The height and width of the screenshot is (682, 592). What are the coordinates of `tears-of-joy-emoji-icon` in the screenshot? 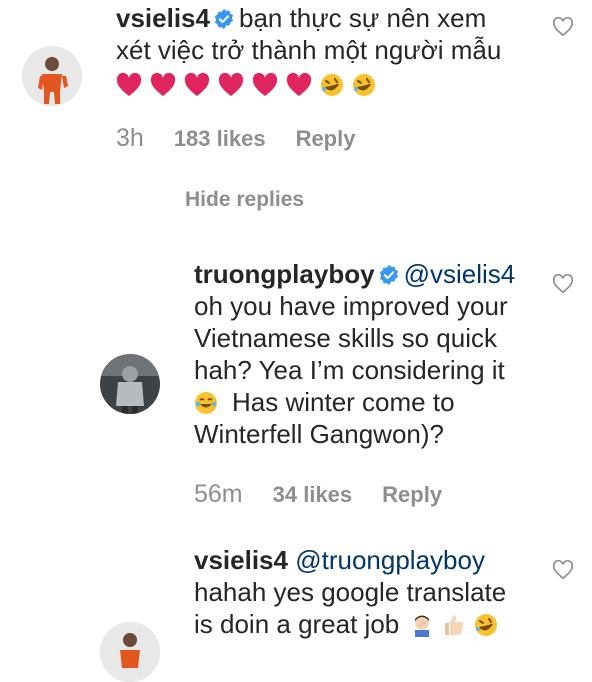 It's located at (206, 403).